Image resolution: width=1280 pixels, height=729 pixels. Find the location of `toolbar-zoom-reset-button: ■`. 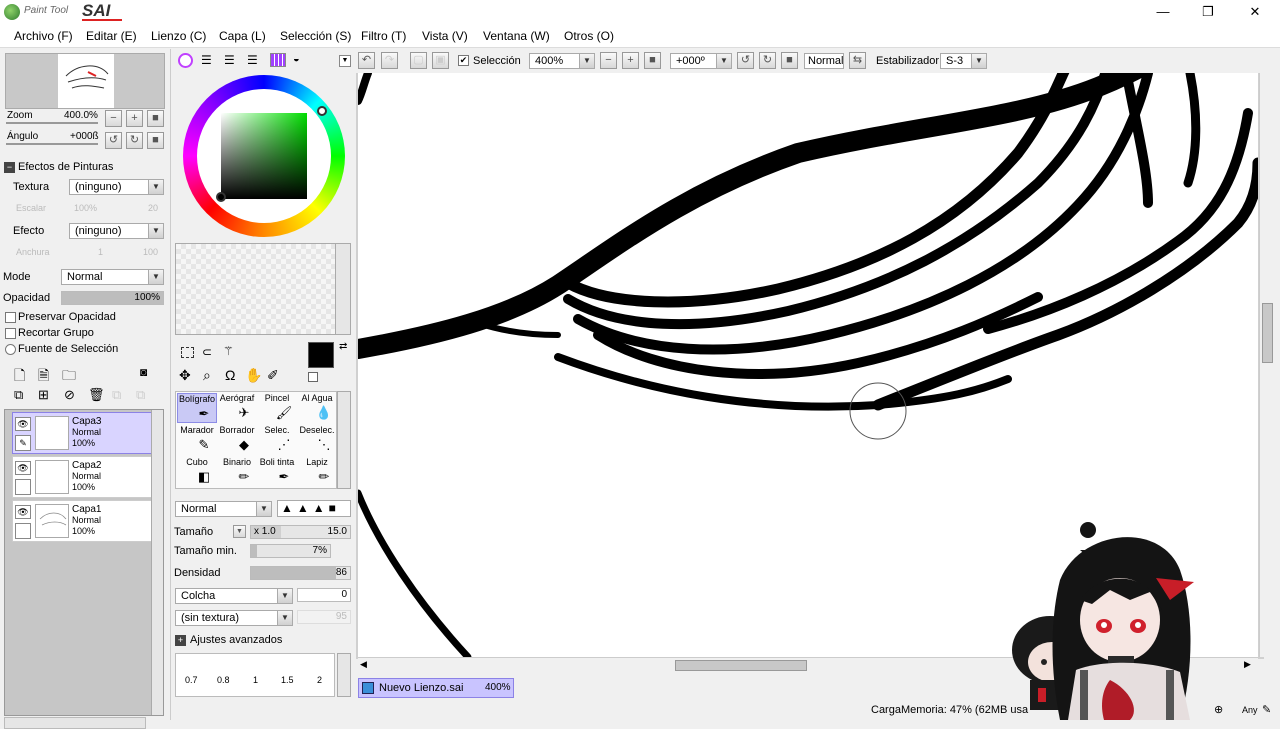

toolbar-zoom-reset-button: ■ is located at coordinates (652, 60).